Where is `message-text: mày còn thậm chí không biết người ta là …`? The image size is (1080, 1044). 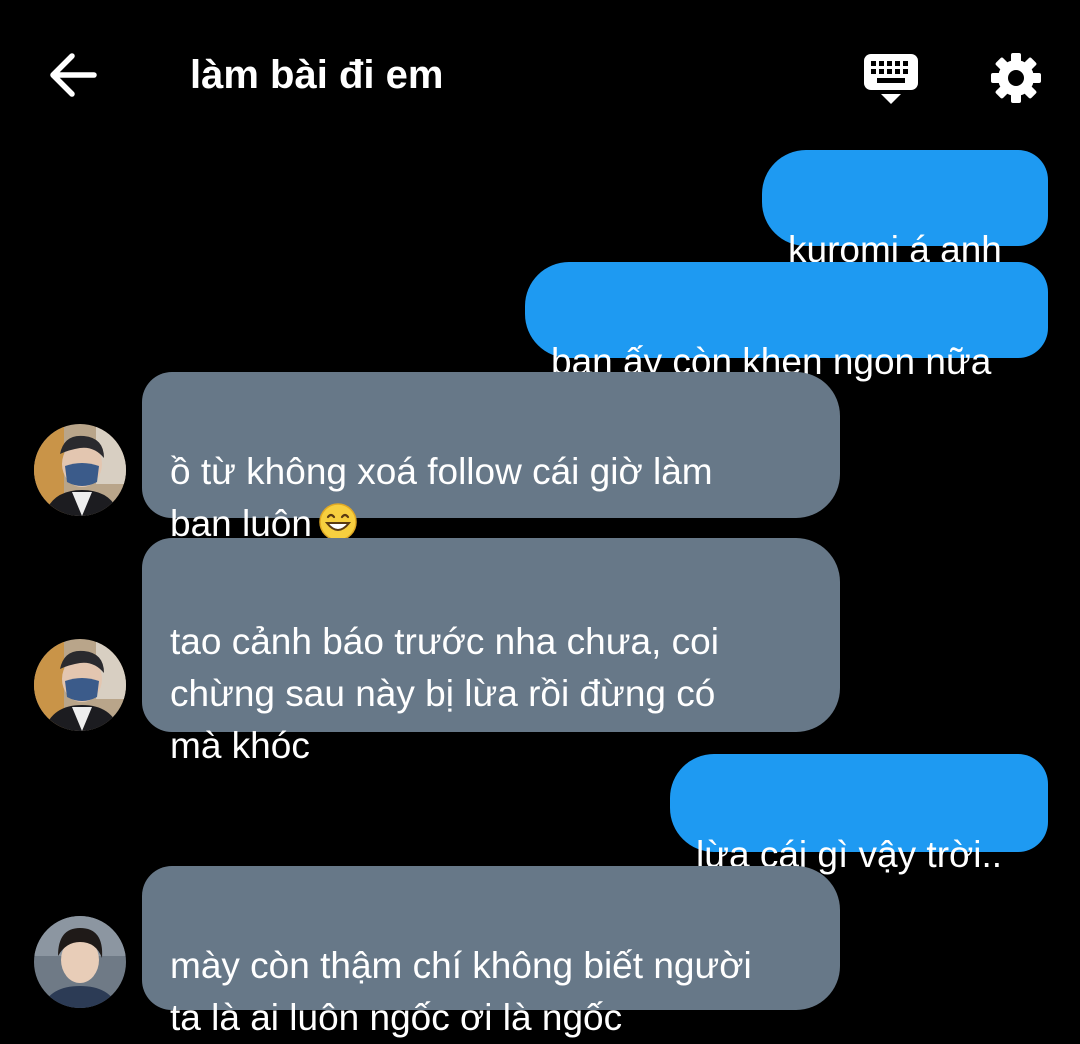
message-text: mày còn thậm chí không biết người ta là … is located at coordinates (461, 991).